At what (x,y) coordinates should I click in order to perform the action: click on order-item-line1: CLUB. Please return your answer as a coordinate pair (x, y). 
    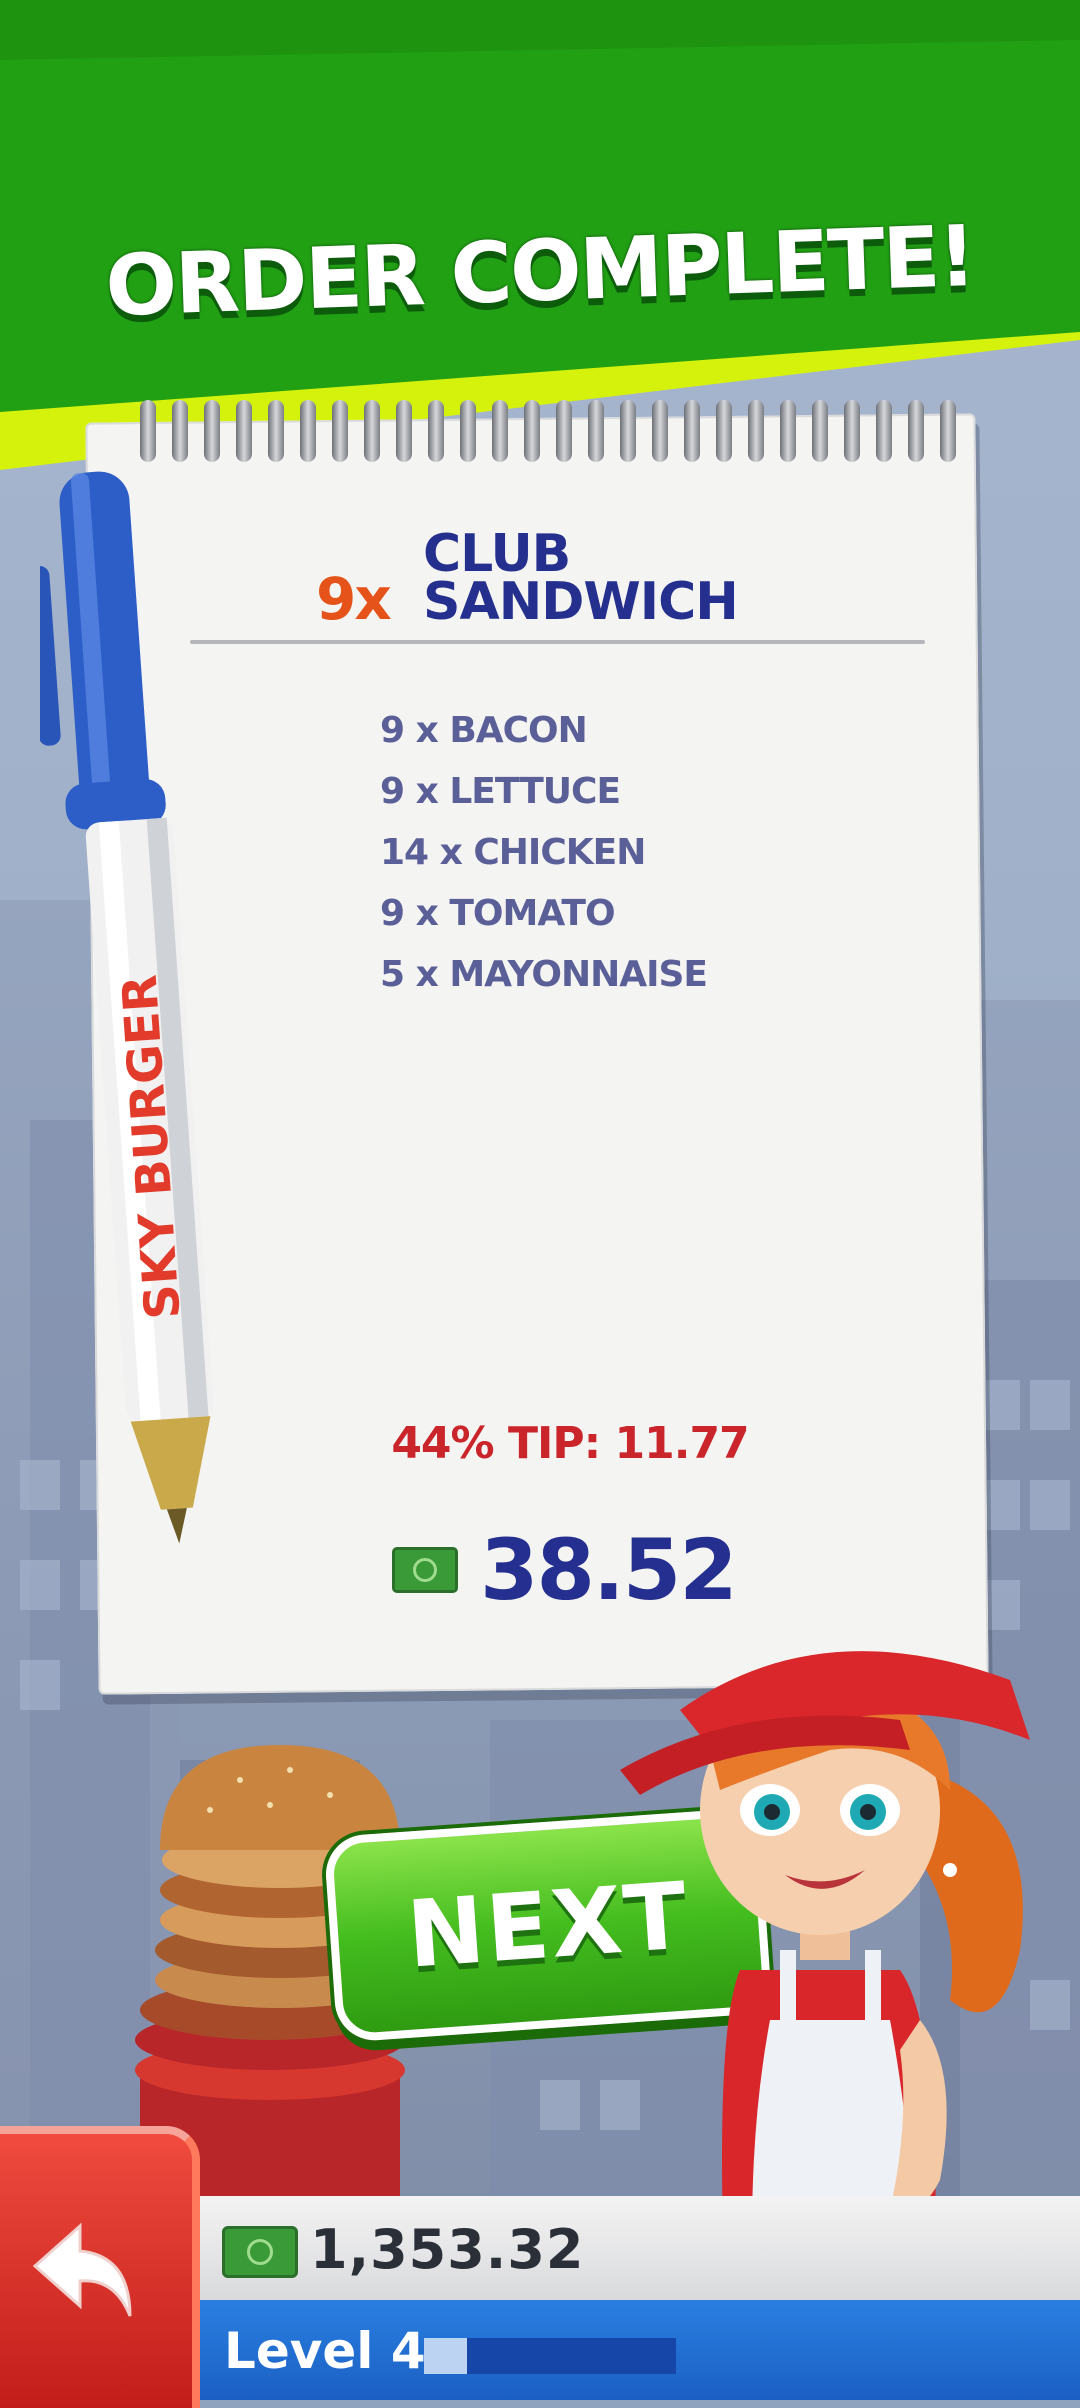
    Looking at the image, I should click on (497, 554).